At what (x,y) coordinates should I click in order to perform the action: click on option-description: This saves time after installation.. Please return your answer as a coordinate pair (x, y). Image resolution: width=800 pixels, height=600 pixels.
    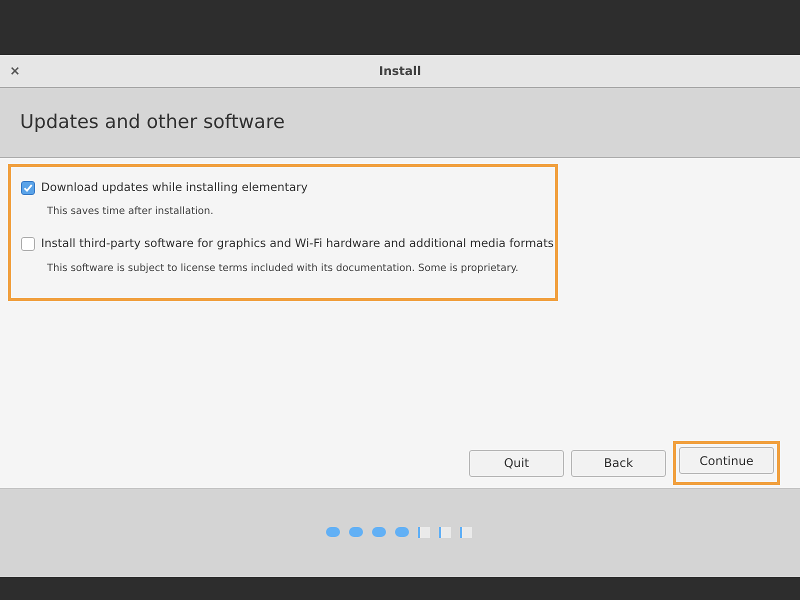
    Looking at the image, I should click on (130, 212).